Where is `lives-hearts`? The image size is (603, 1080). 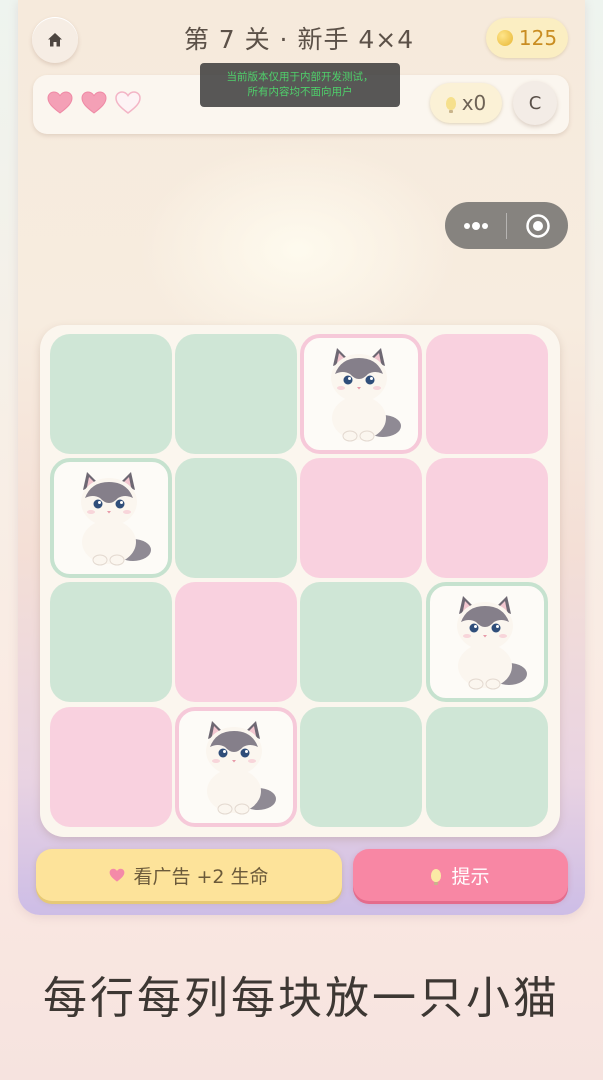 lives-hearts is located at coordinates (94, 103).